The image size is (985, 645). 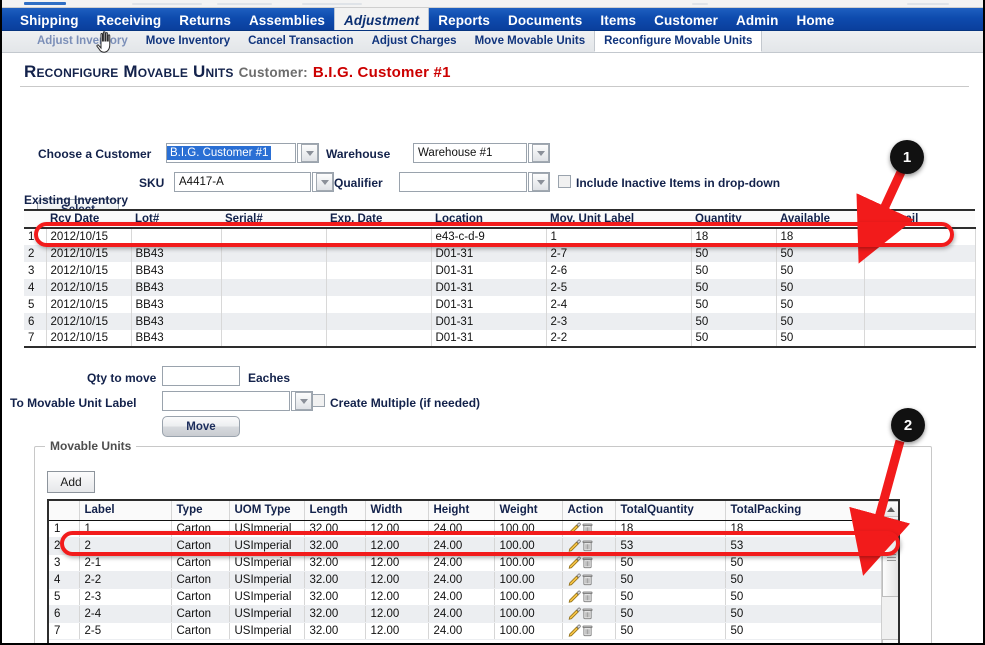 What do you see at coordinates (71, 482) in the screenshot?
I see `add-button: Add` at bounding box center [71, 482].